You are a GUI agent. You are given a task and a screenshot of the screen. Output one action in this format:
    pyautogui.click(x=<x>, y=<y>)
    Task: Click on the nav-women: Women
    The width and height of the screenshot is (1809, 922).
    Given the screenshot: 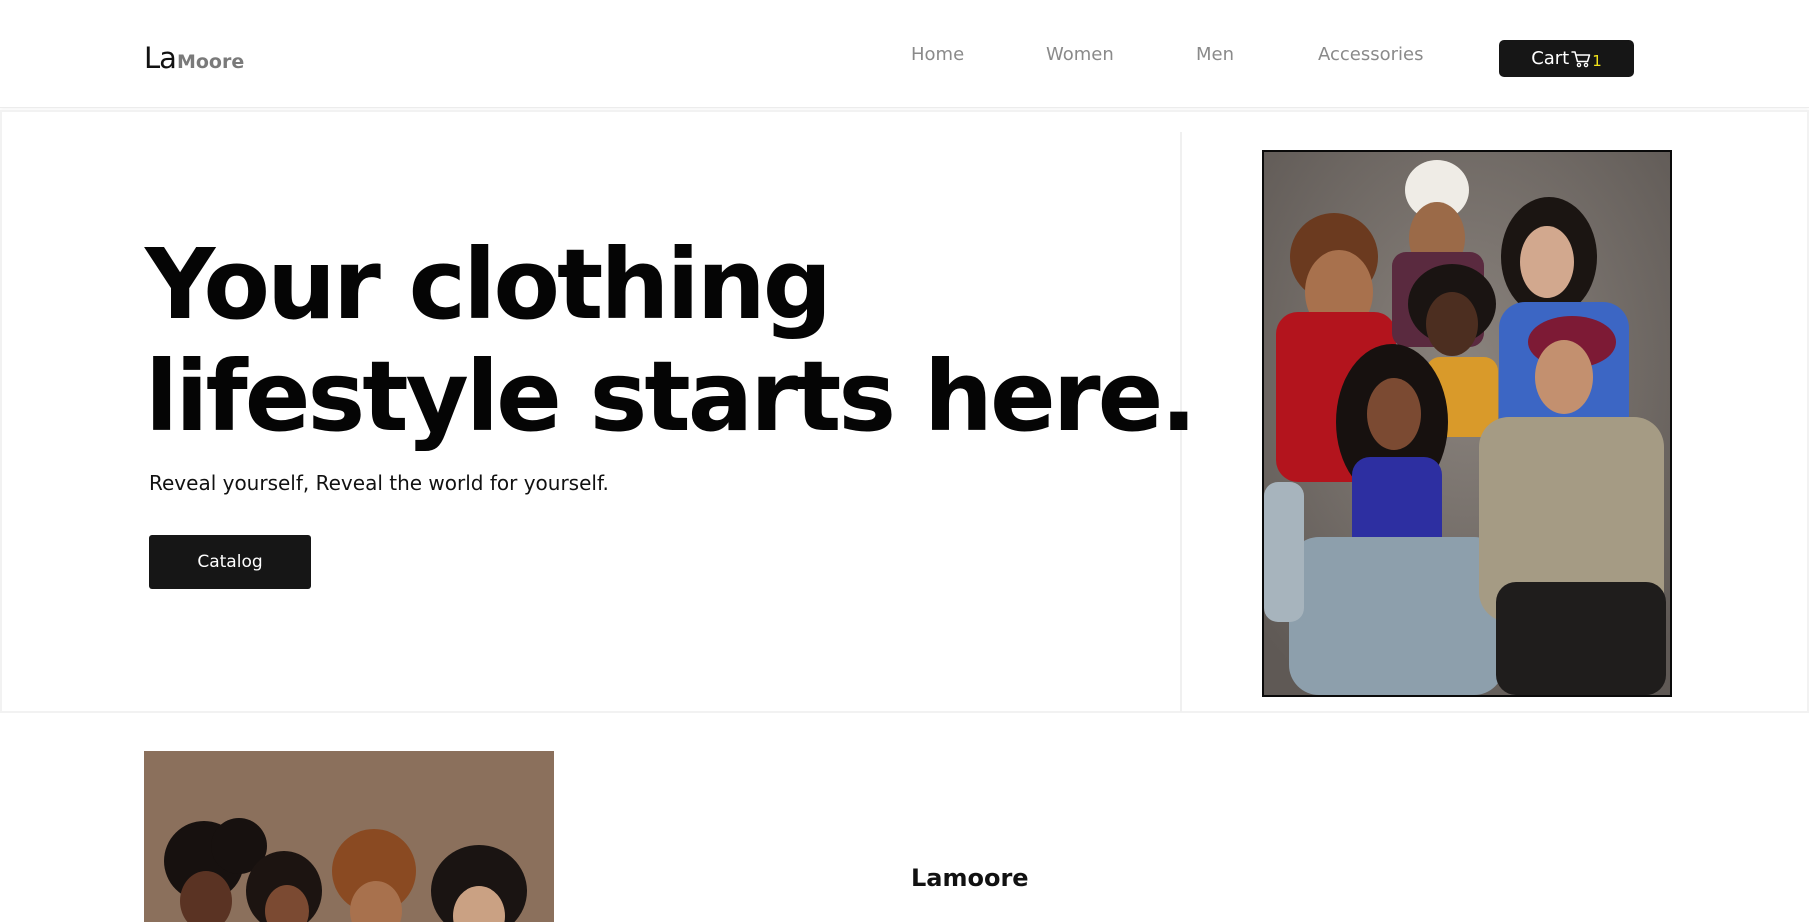 What is the action you would take?
    pyautogui.click(x=1080, y=54)
    